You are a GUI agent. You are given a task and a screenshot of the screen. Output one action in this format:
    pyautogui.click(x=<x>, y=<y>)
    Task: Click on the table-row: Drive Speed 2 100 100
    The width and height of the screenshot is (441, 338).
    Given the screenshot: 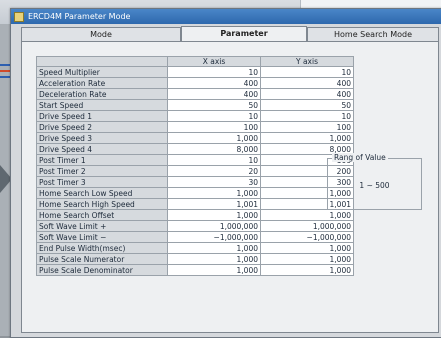 What is the action you would take?
    pyautogui.click(x=195, y=127)
    